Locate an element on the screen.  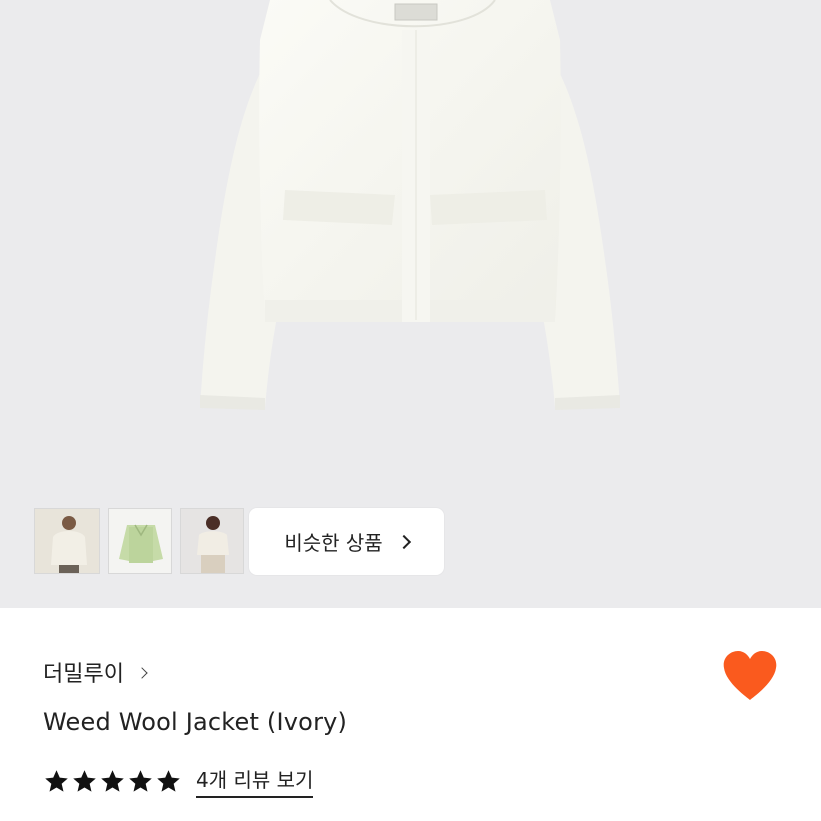
jacket-photo-icon is located at coordinates (140, 541).